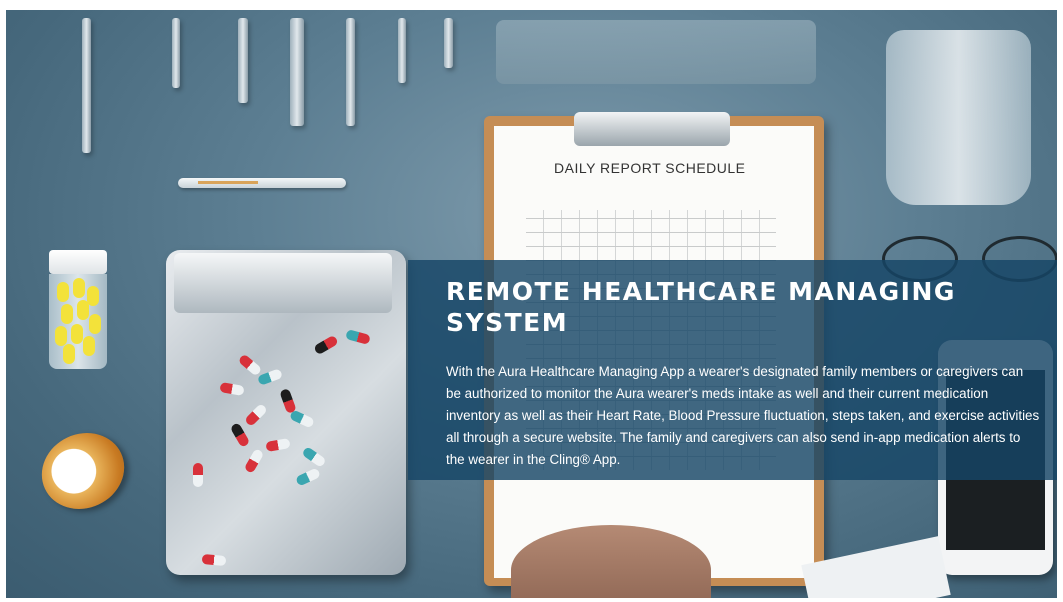  What do you see at coordinates (650, 168) in the screenshot?
I see `clipboard-title: DAILY REPORT SCHEDULE` at bounding box center [650, 168].